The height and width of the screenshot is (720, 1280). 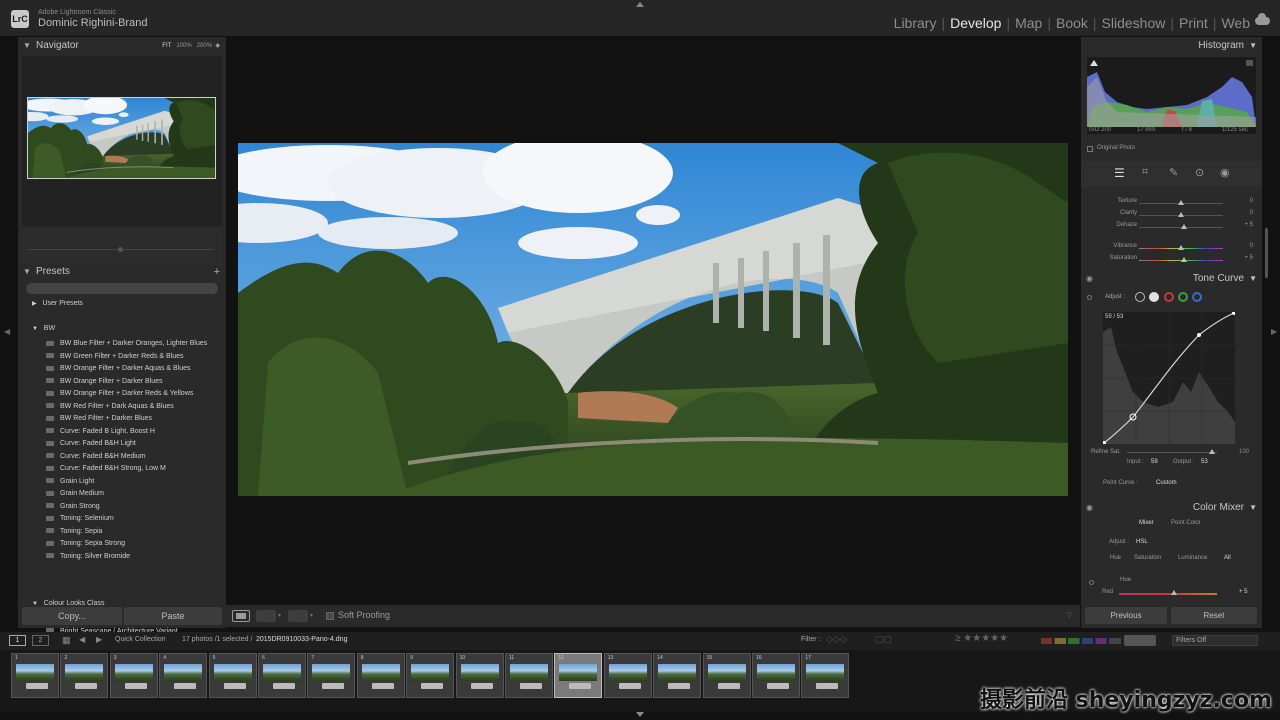 What do you see at coordinates (975, 23) in the screenshot?
I see `module-develop: Develop` at bounding box center [975, 23].